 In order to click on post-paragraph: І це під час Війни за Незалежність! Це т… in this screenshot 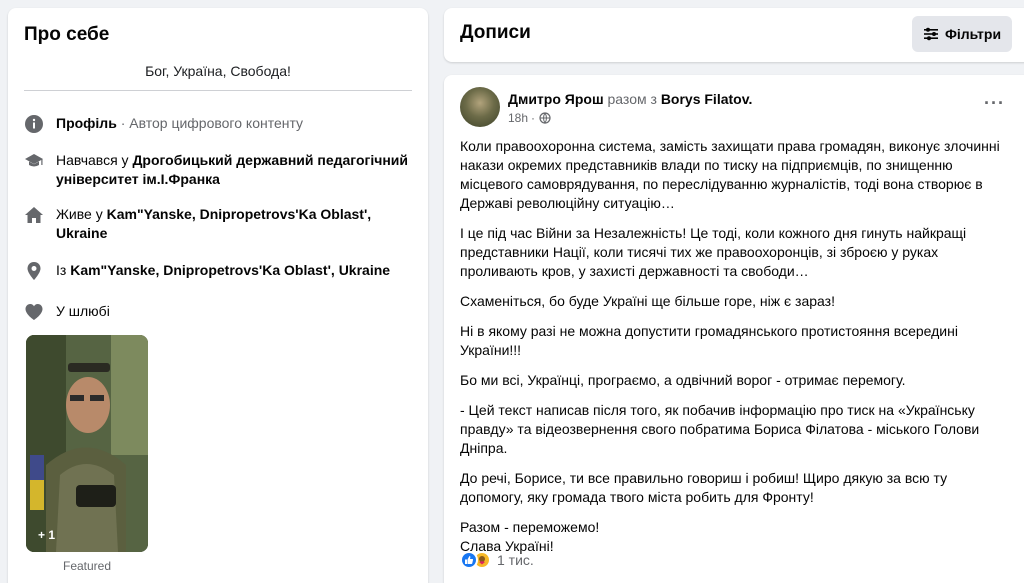, I will do `click(713, 252)`.